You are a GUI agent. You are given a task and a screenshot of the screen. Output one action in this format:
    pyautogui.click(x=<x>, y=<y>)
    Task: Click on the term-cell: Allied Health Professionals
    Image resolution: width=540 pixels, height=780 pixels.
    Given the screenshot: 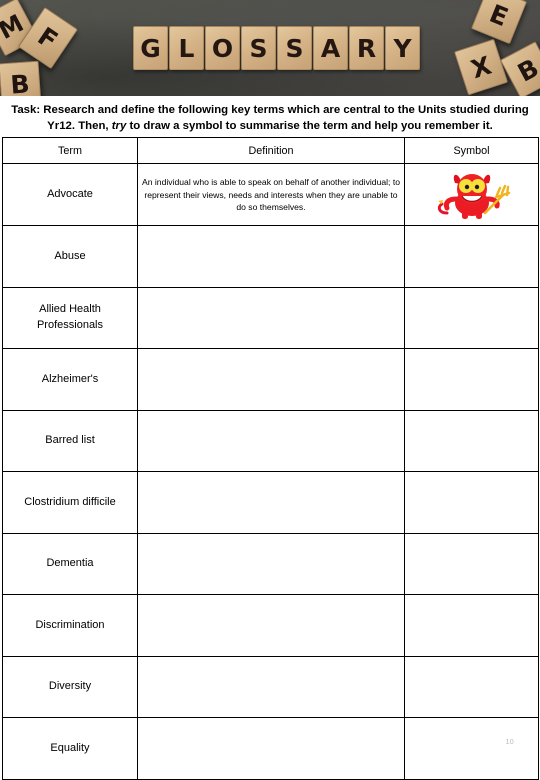 What is the action you would take?
    pyautogui.click(x=70, y=318)
    